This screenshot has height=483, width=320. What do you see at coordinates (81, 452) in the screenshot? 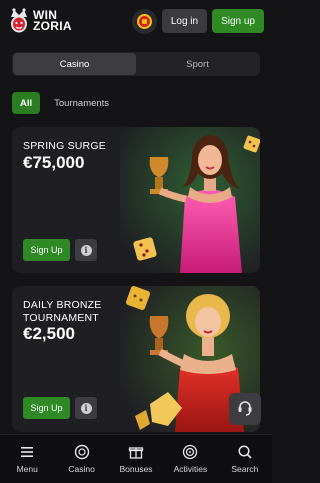
I see `casino-chip-icon` at bounding box center [81, 452].